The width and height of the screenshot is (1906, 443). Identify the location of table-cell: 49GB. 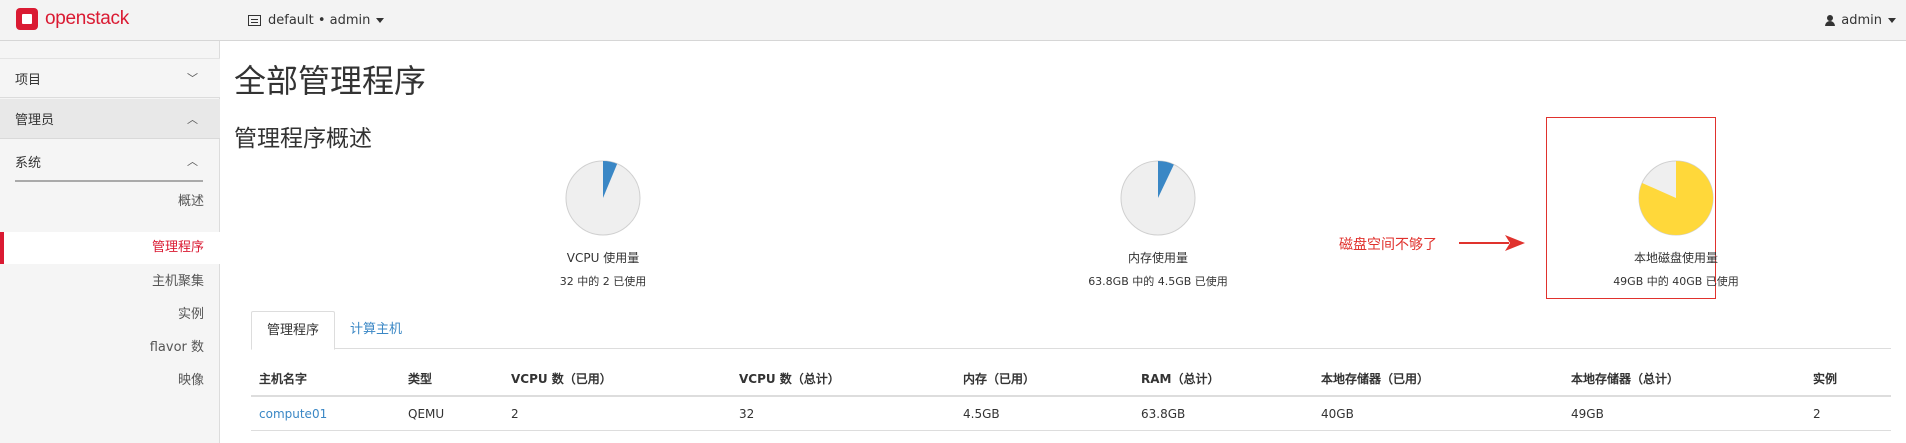
(1587, 414).